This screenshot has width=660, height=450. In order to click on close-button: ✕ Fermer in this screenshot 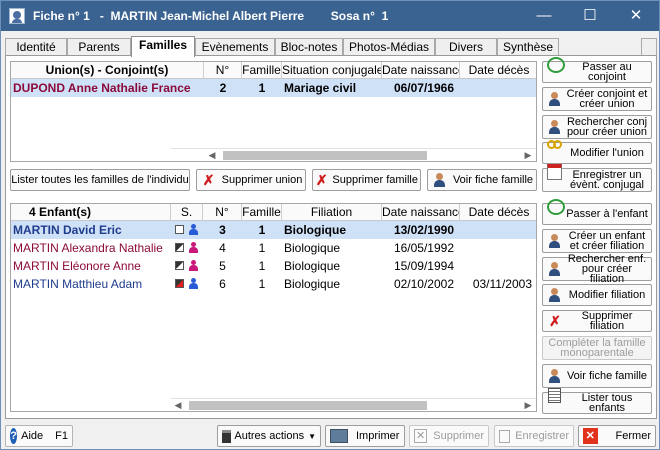, I will do `click(617, 436)`.